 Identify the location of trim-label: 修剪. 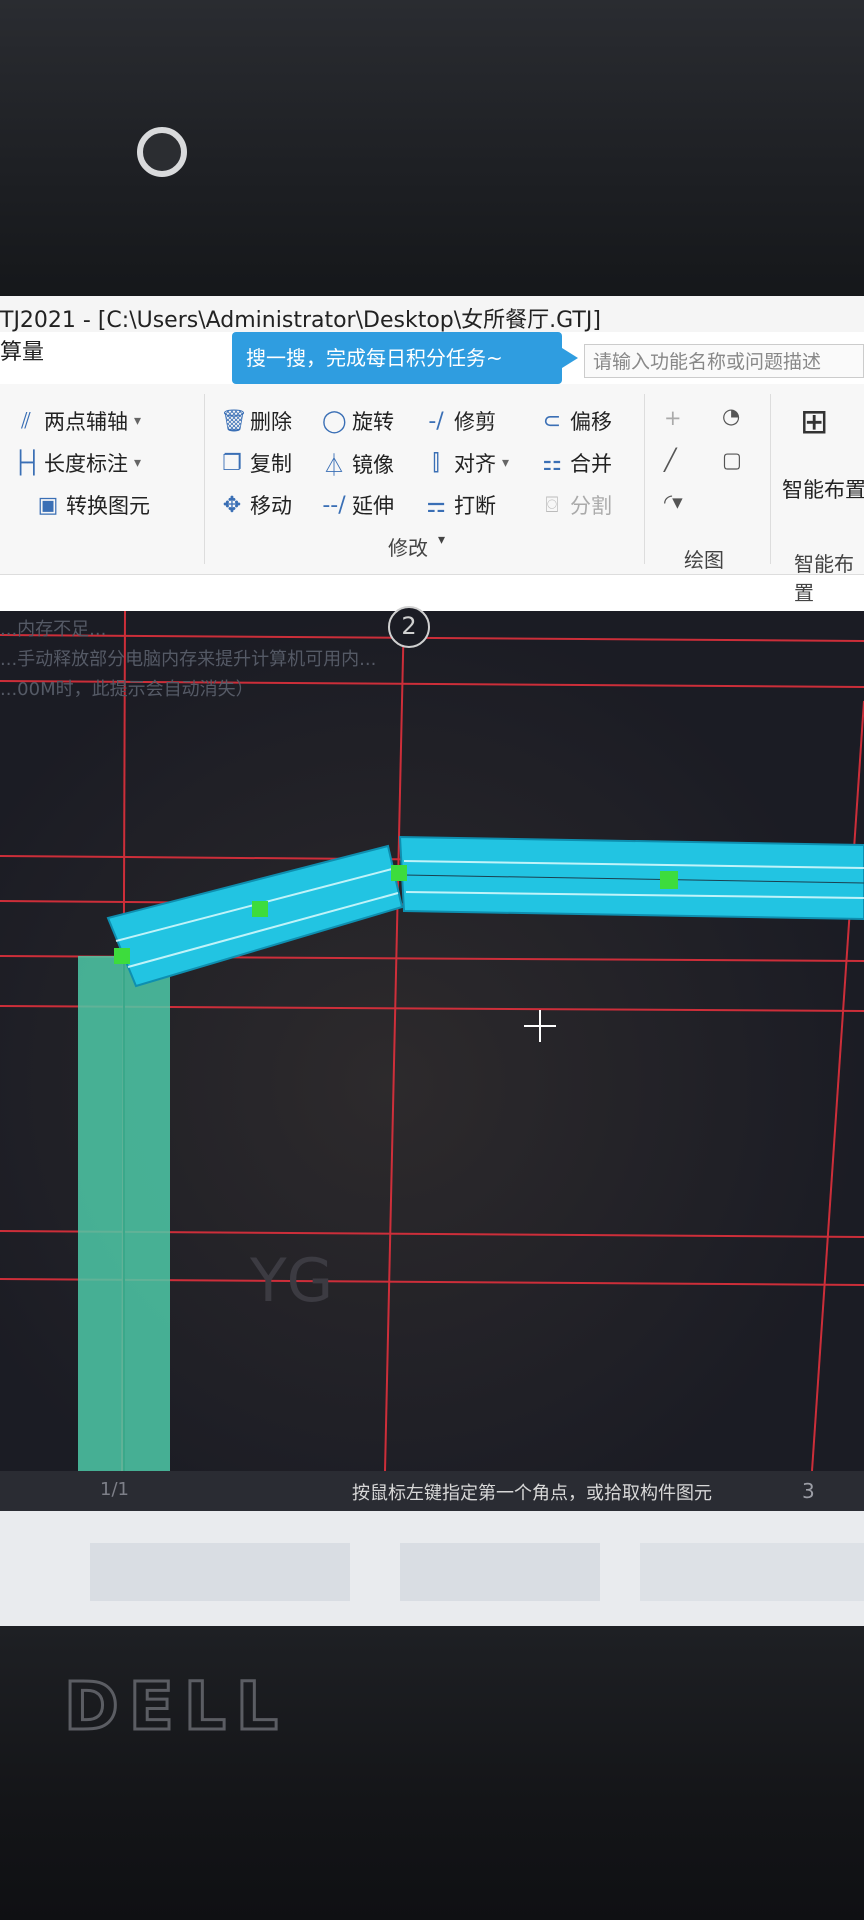
(475, 422).